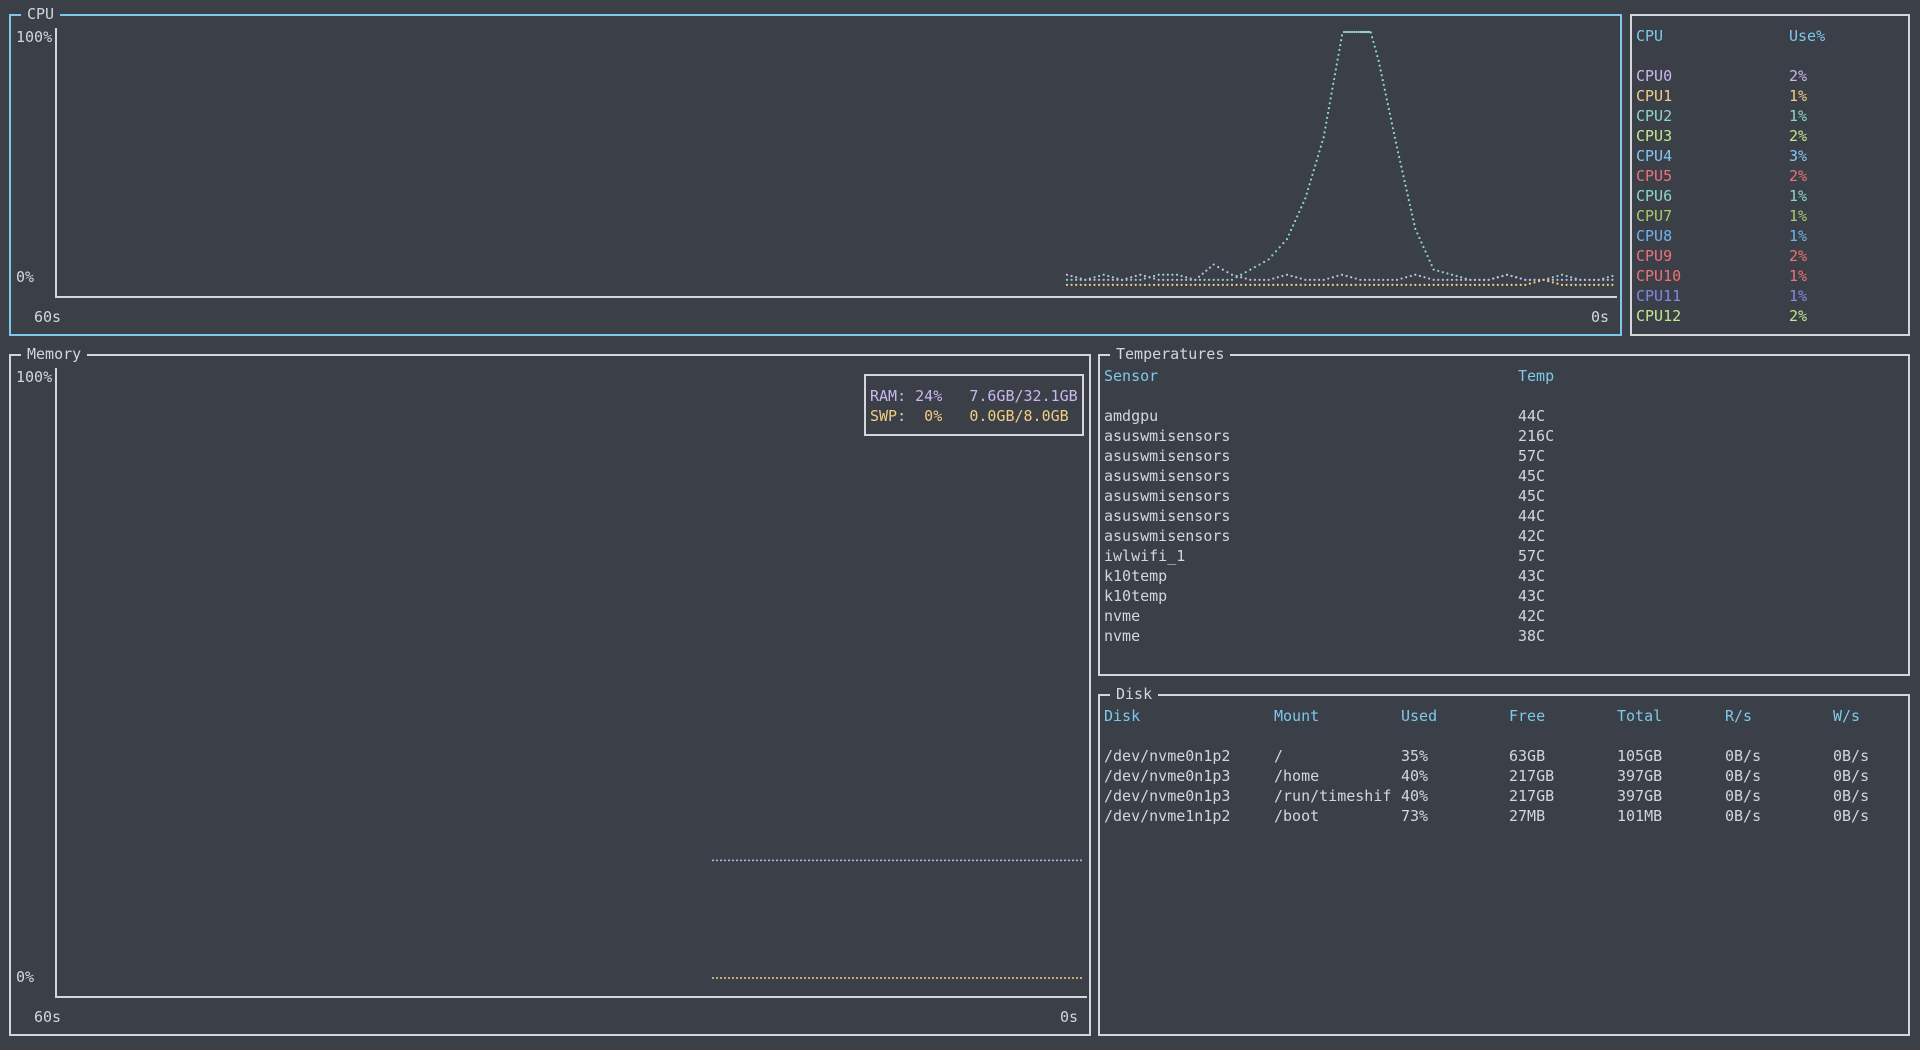  What do you see at coordinates (1167, 816) in the screenshot?
I see `disk-cell: /dev/nvme1n1p2` at bounding box center [1167, 816].